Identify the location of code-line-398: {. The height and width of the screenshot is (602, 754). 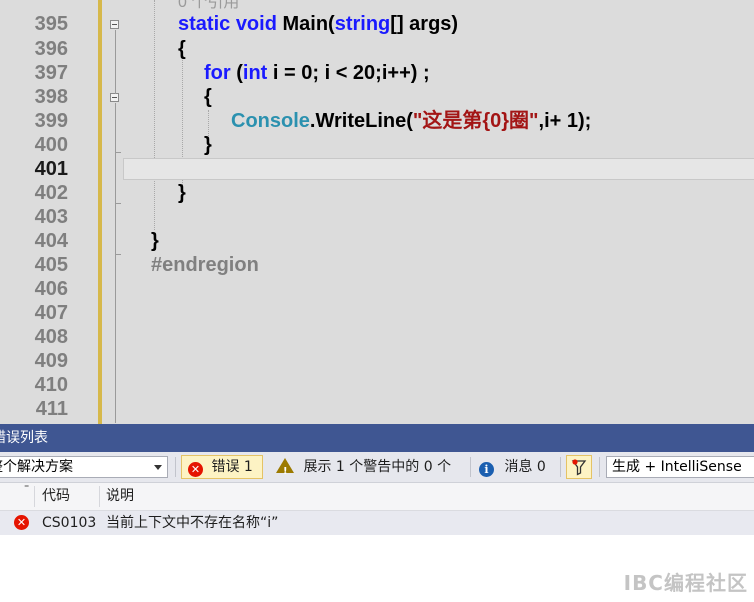
(208, 97).